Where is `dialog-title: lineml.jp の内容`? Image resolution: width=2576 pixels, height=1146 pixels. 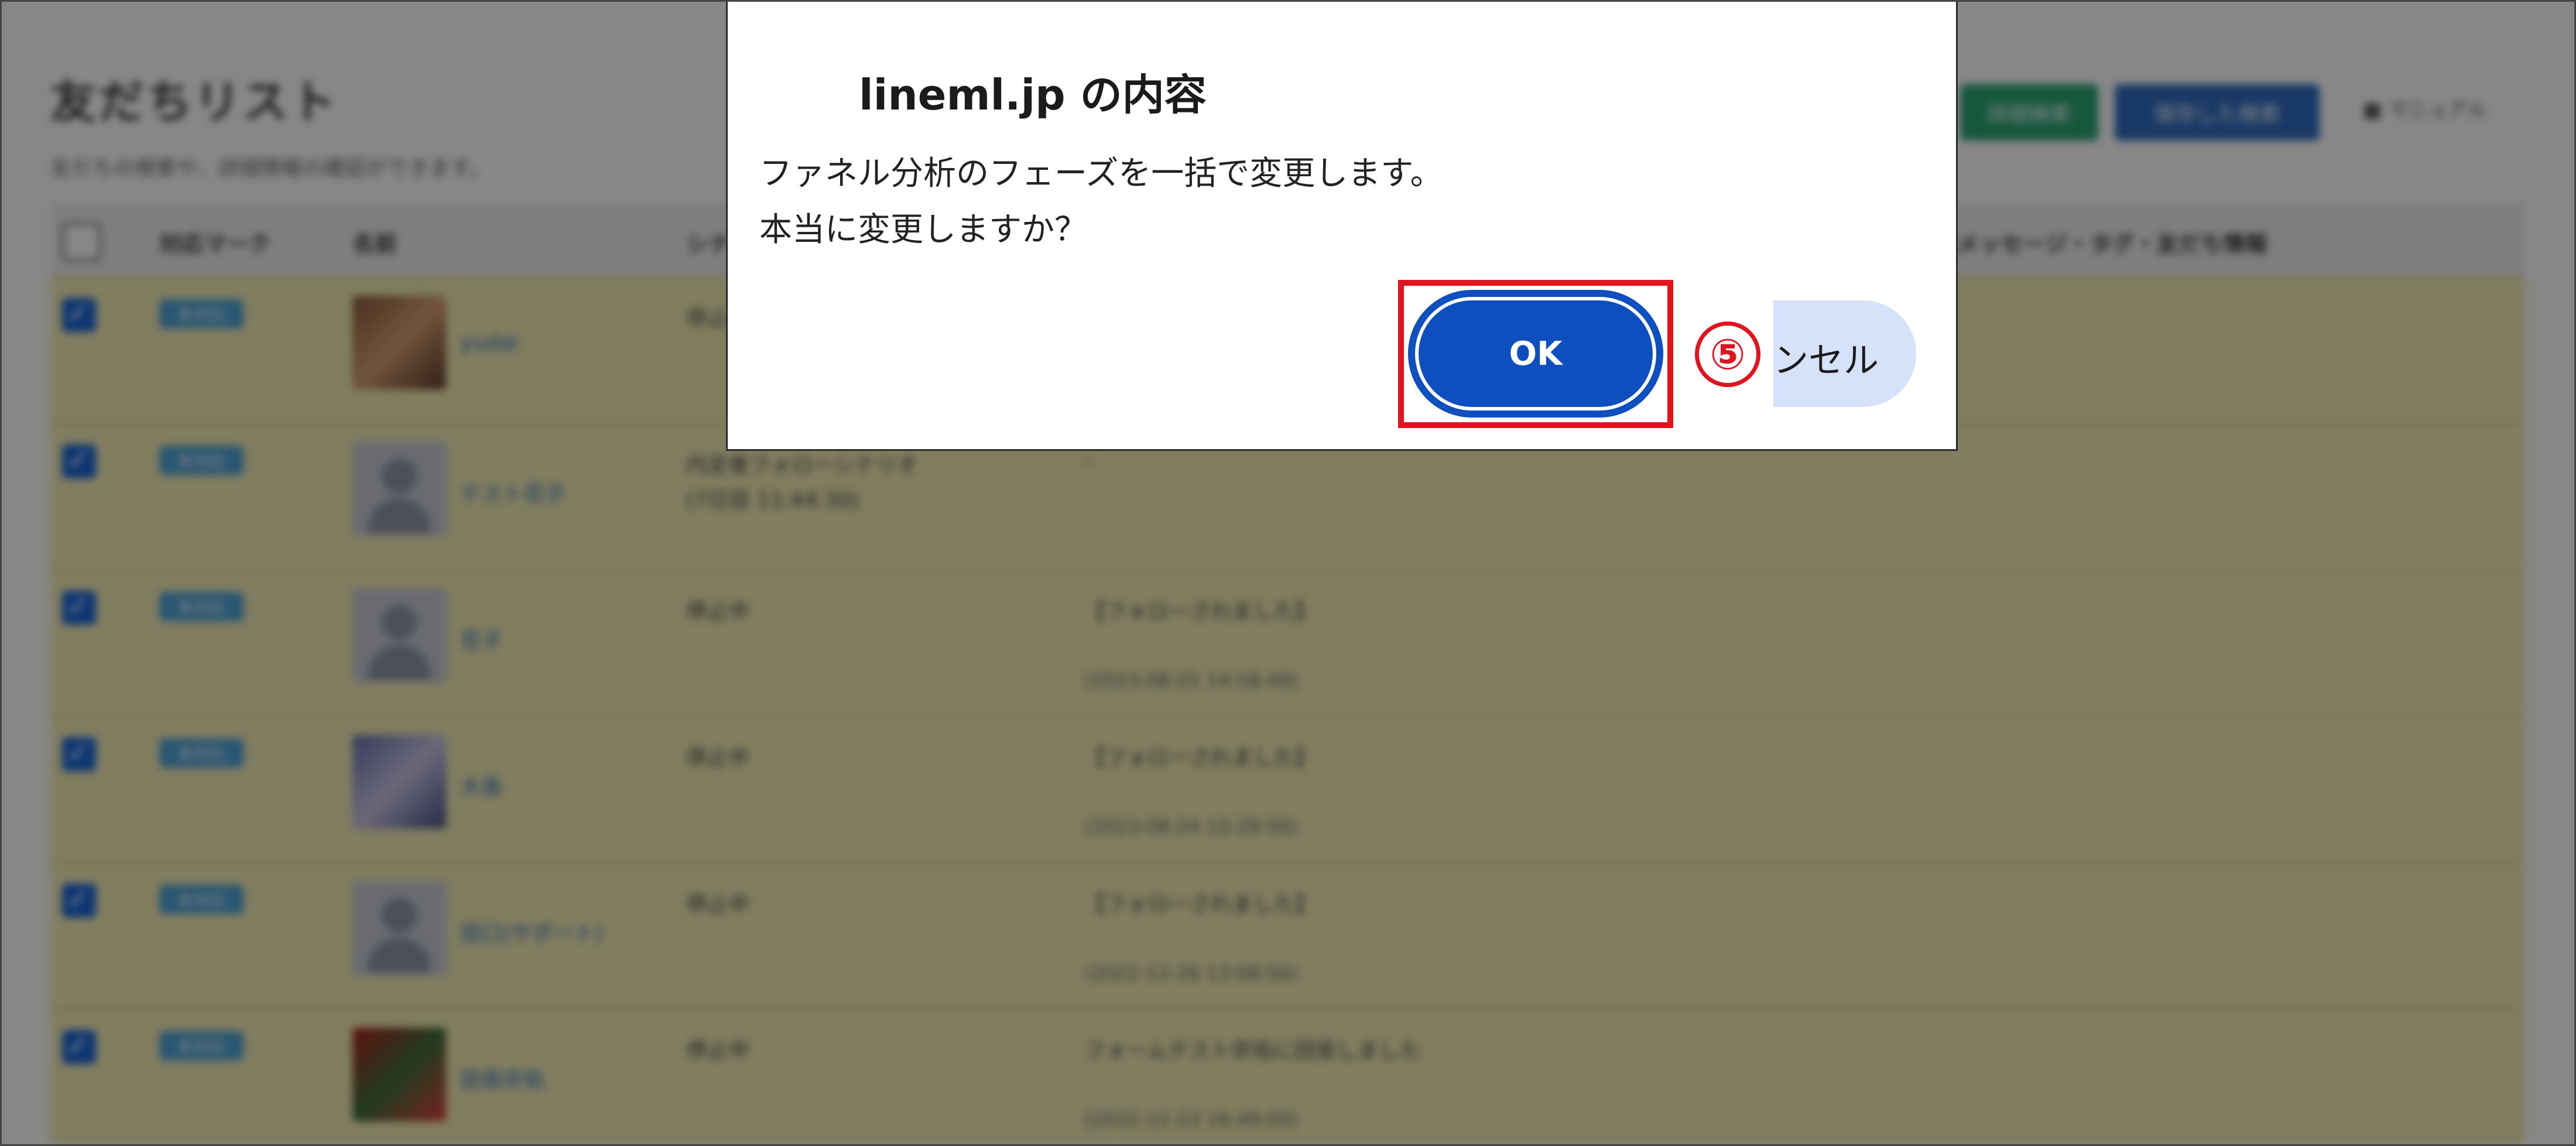
dialog-title: lineml.jp の内容 is located at coordinates (1033, 94).